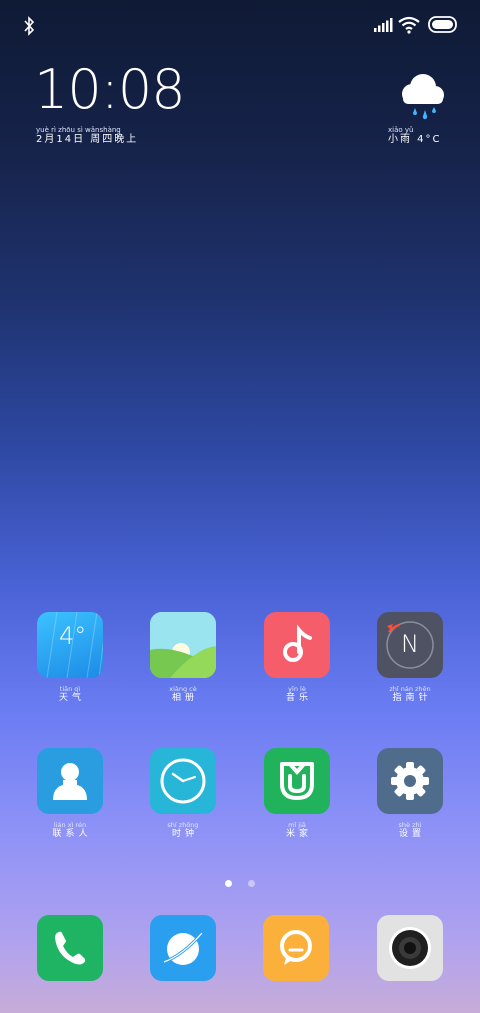  I want to click on clock-time: 10:08, so click(110, 90).